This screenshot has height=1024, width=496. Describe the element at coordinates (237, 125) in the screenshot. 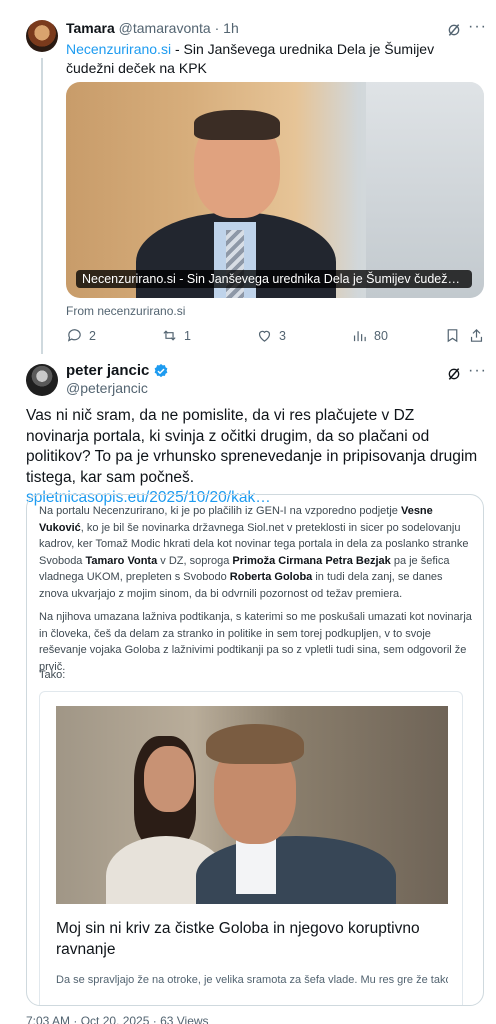

I see `photo-hair` at that location.